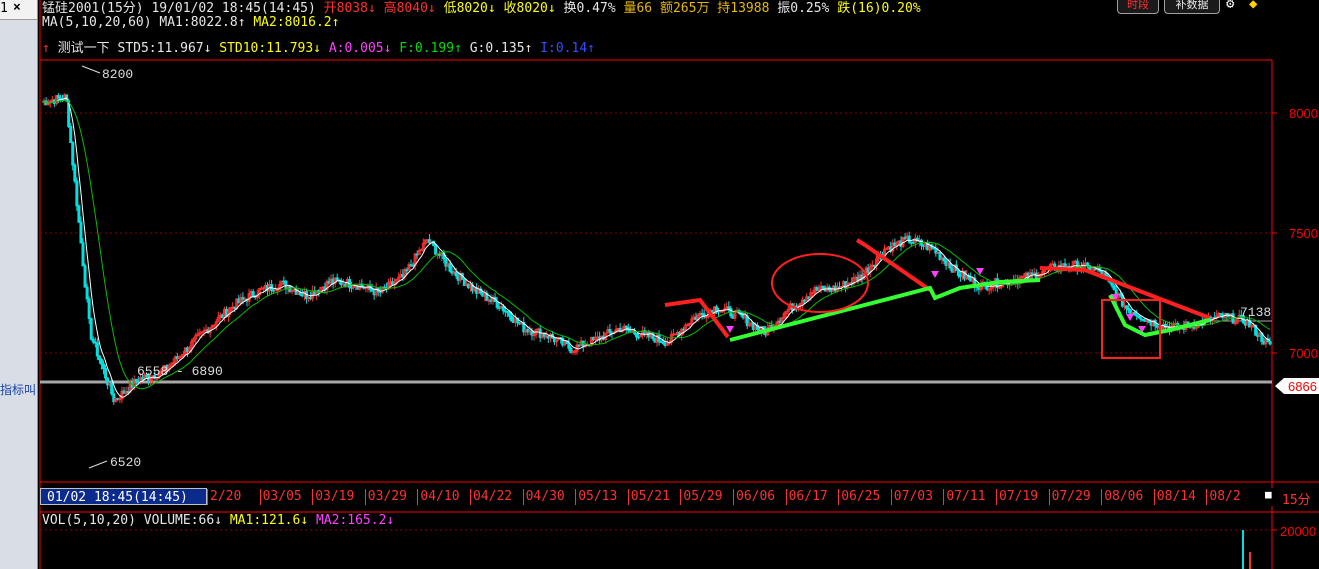 This screenshot has height=569, width=1319. What do you see at coordinates (351, 520) in the screenshot?
I see `volume-ma2: MA2:165.2` at bounding box center [351, 520].